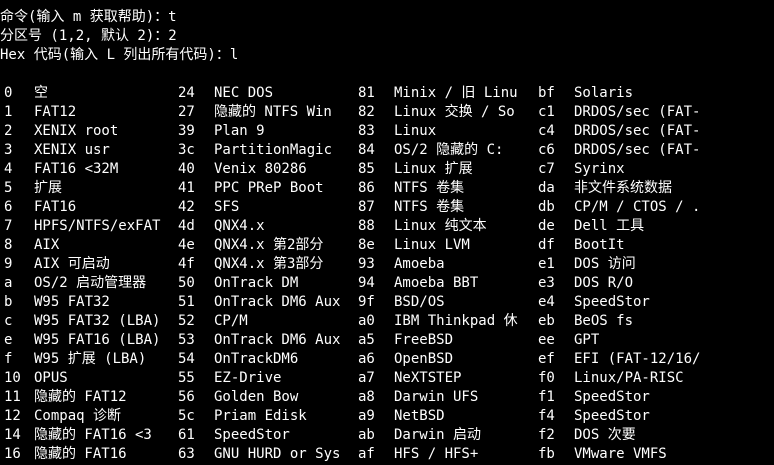 This screenshot has width=774, height=465. What do you see at coordinates (599, 245) in the screenshot?
I see `partition-type-name: BootIt` at bounding box center [599, 245].